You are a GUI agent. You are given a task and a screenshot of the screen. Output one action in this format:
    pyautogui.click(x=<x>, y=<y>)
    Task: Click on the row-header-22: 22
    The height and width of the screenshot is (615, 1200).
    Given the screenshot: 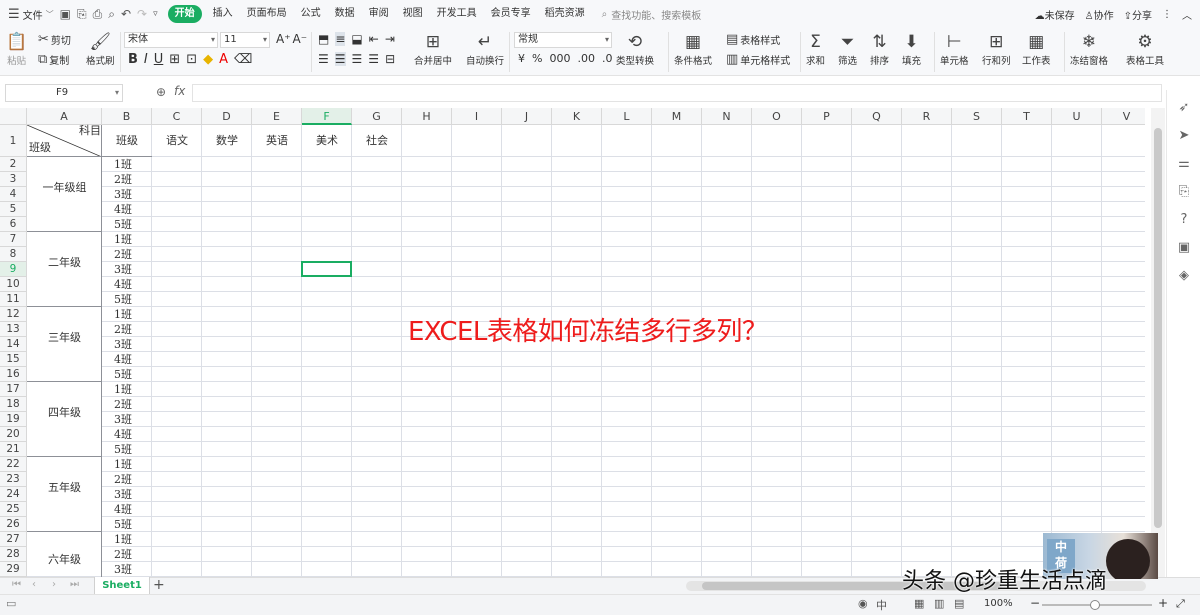 What is the action you would take?
    pyautogui.click(x=13, y=464)
    